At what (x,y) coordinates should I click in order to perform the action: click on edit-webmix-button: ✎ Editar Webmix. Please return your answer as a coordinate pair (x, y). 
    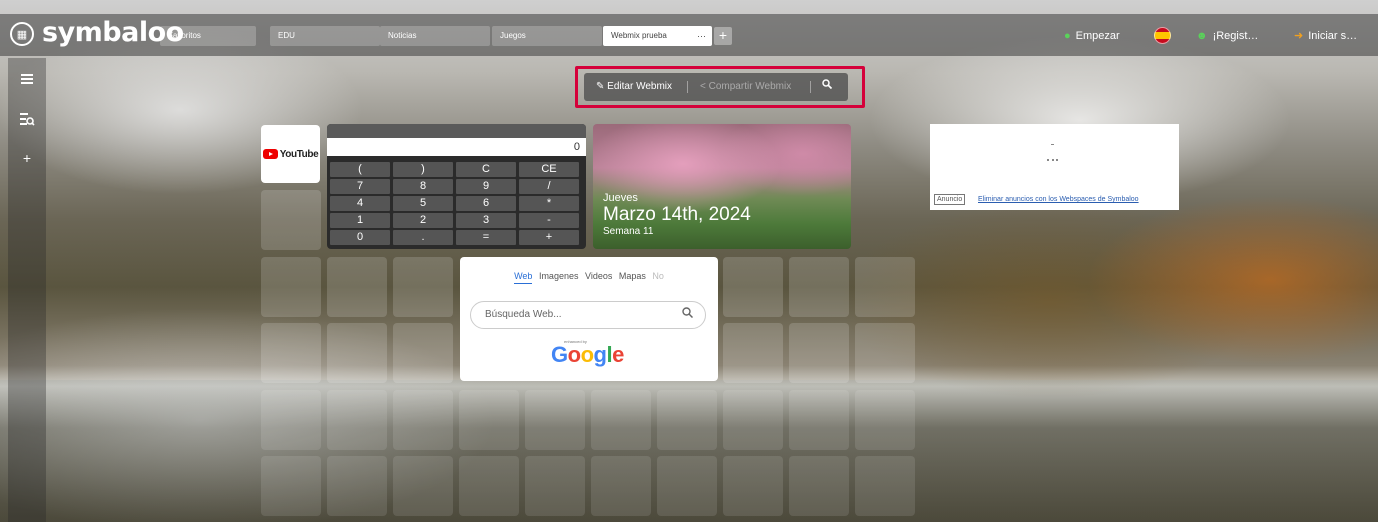
    Looking at the image, I should click on (634, 87).